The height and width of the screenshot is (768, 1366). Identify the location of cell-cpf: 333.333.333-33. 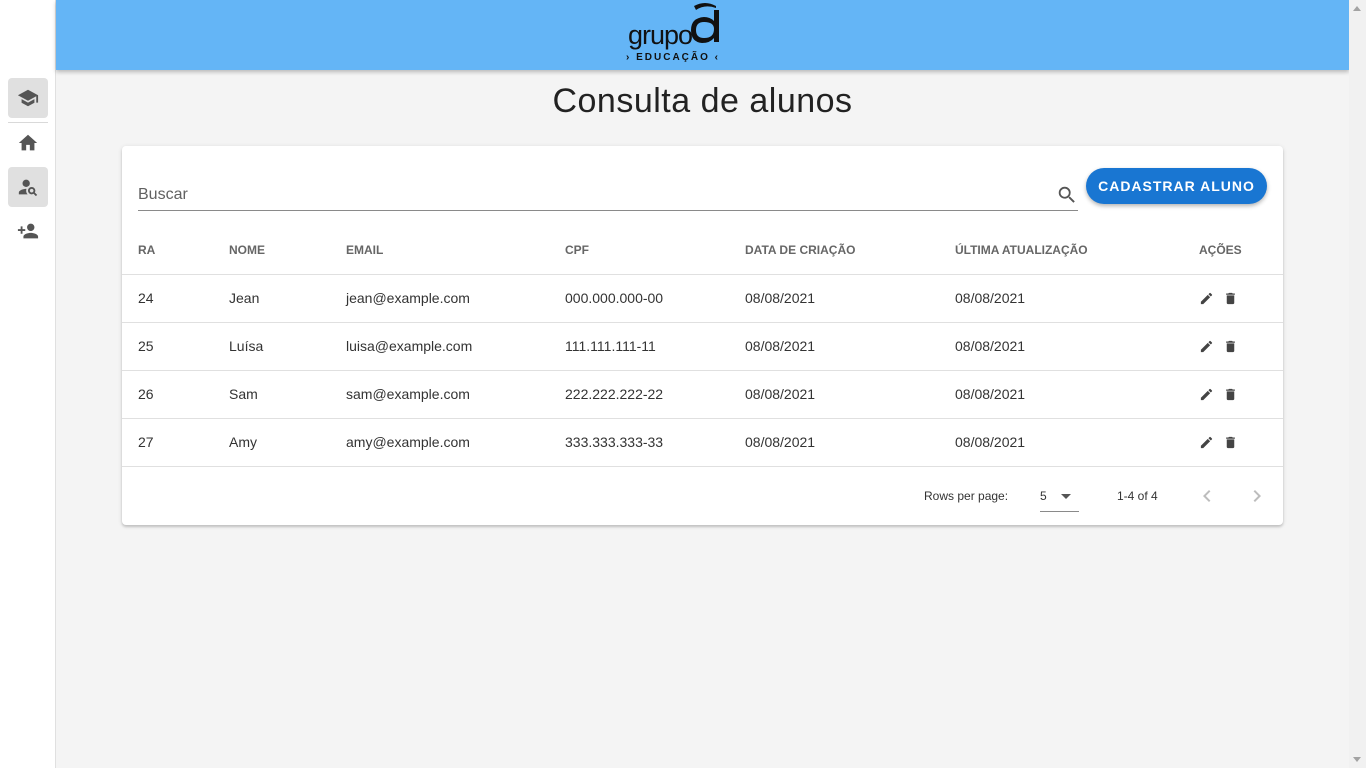
(655, 442).